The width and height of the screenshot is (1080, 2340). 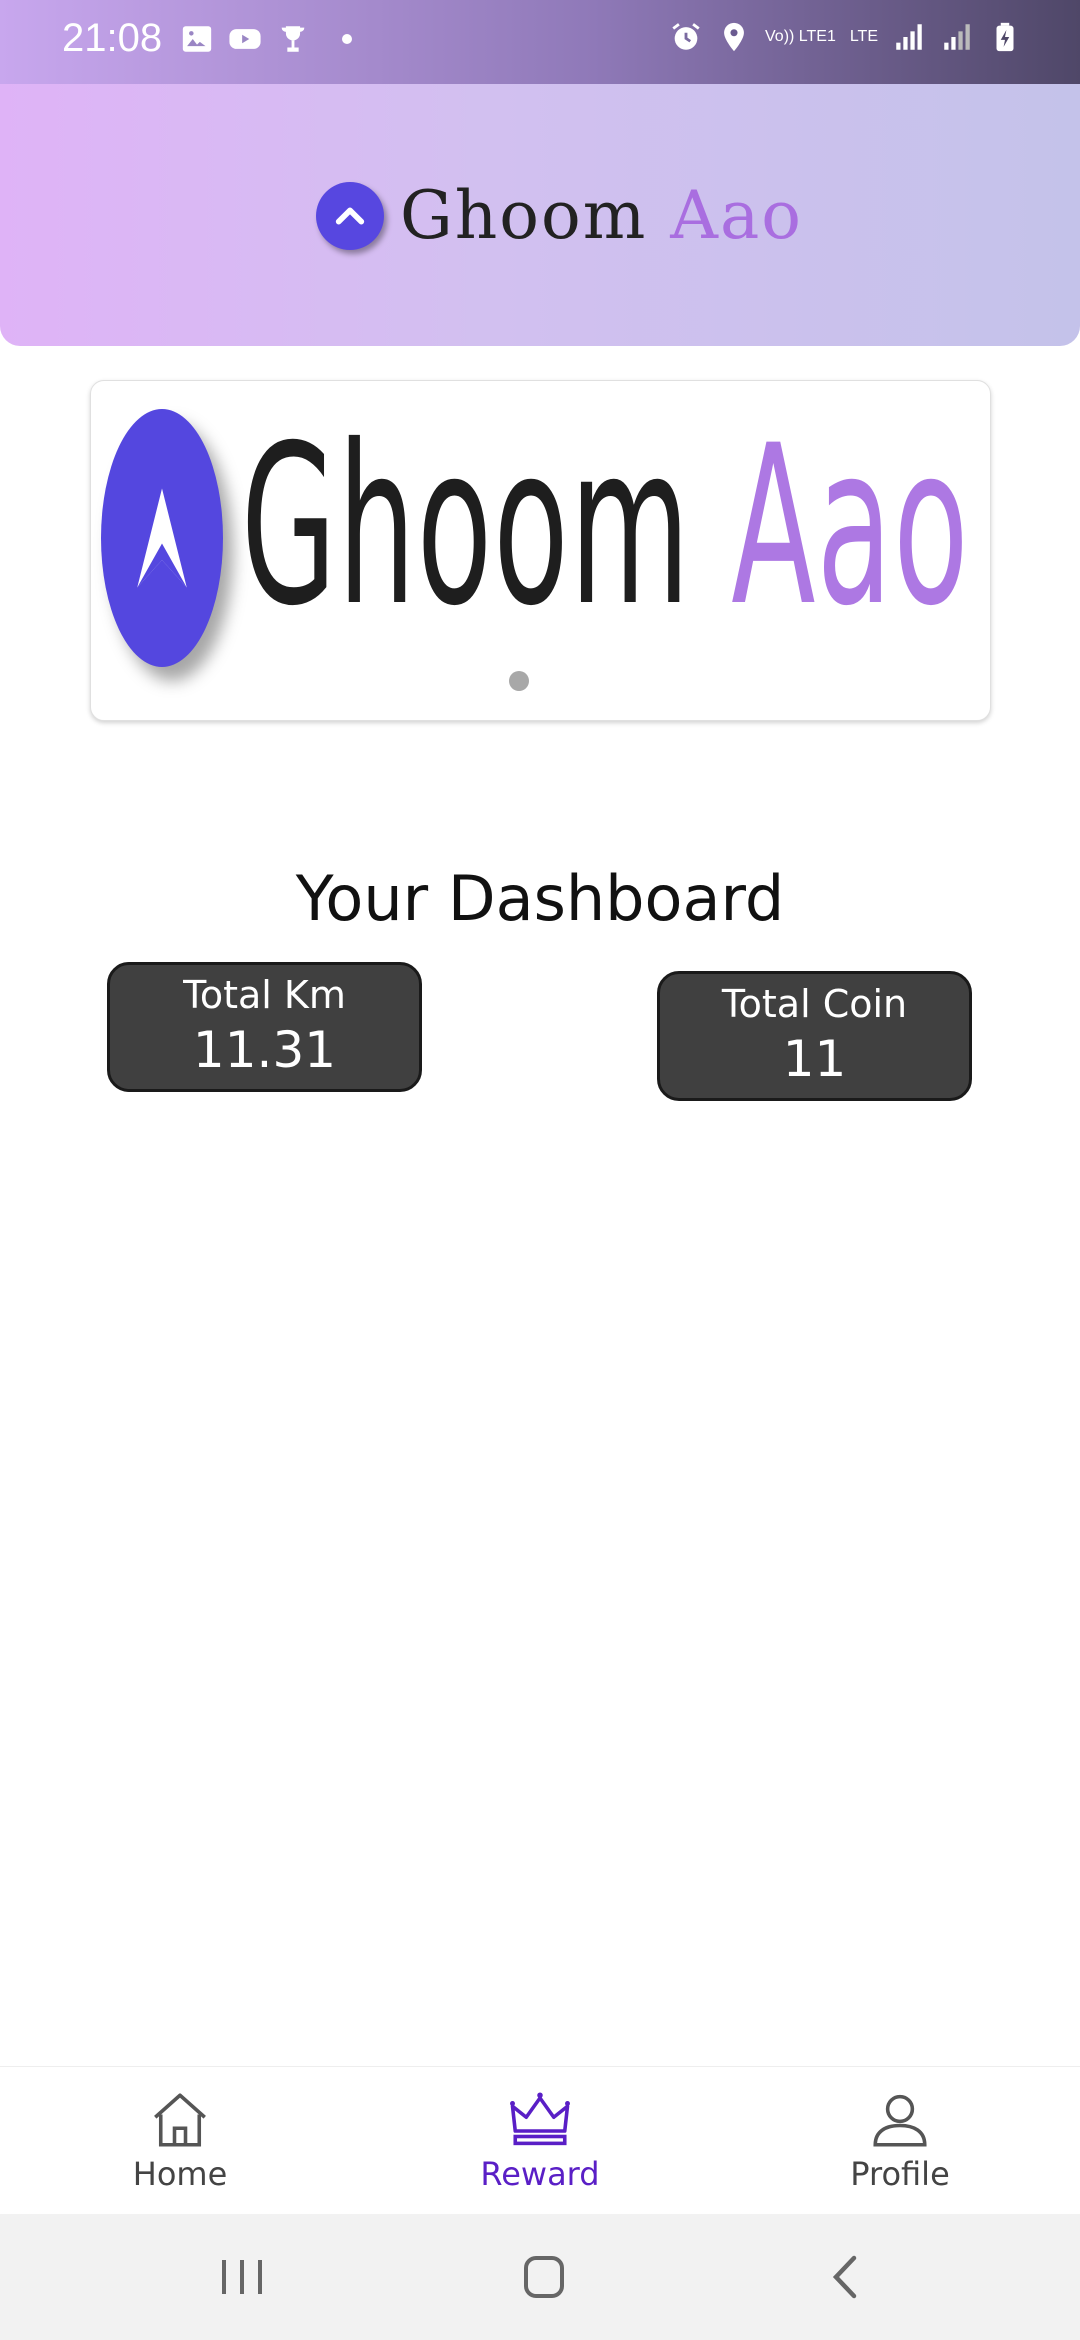 I want to click on total-km-value: 11.31, so click(x=264, y=1050).